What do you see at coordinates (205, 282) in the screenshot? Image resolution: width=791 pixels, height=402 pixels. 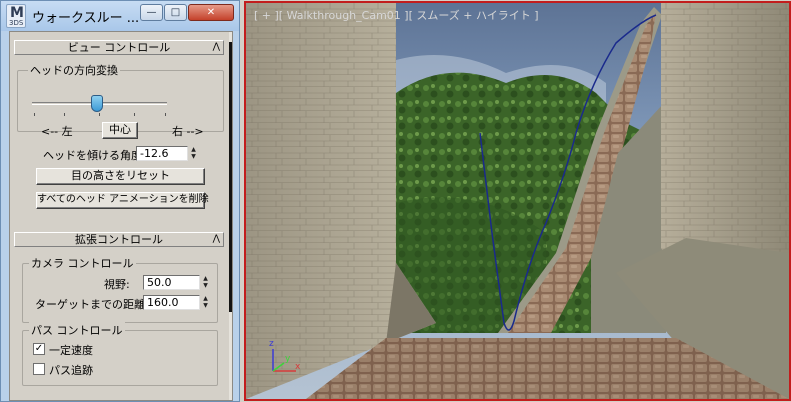 I see `fov-spinner-arrows-icon: ▲ ▼` at bounding box center [205, 282].